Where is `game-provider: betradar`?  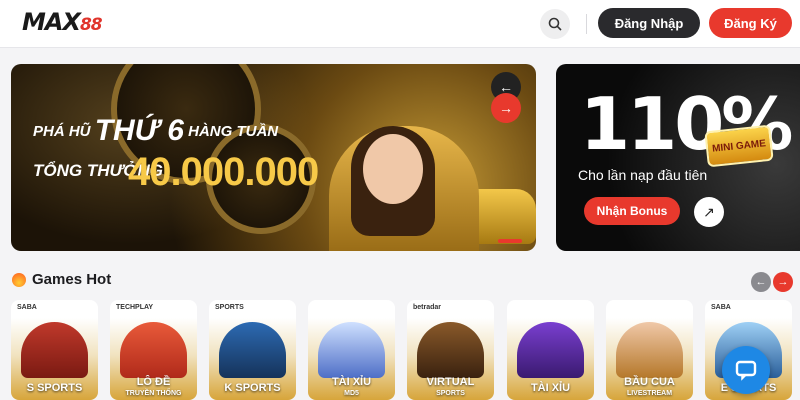 game-provider: betradar is located at coordinates (427, 307).